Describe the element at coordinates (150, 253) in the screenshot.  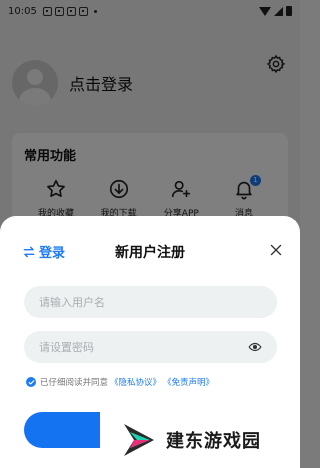
I see `sheet-title: 新用户注册` at that location.